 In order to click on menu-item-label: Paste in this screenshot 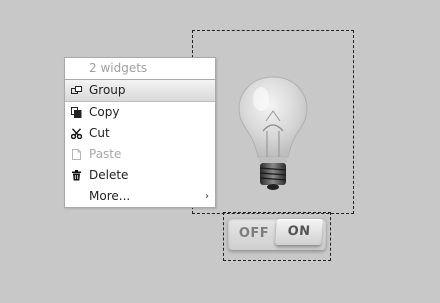, I will do `click(105, 154)`.